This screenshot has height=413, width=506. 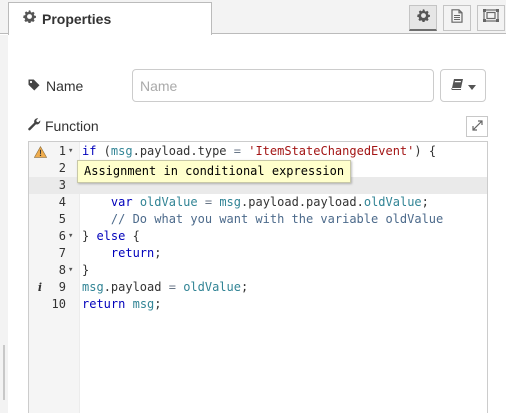 What do you see at coordinates (62, 185) in the screenshot?
I see `line-number: 3` at bounding box center [62, 185].